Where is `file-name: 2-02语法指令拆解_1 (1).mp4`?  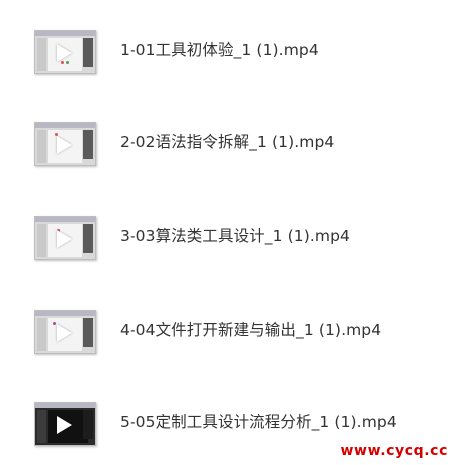
file-name: 2-02语法指令拆解_1 (1).mp4 is located at coordinates (227, 142).